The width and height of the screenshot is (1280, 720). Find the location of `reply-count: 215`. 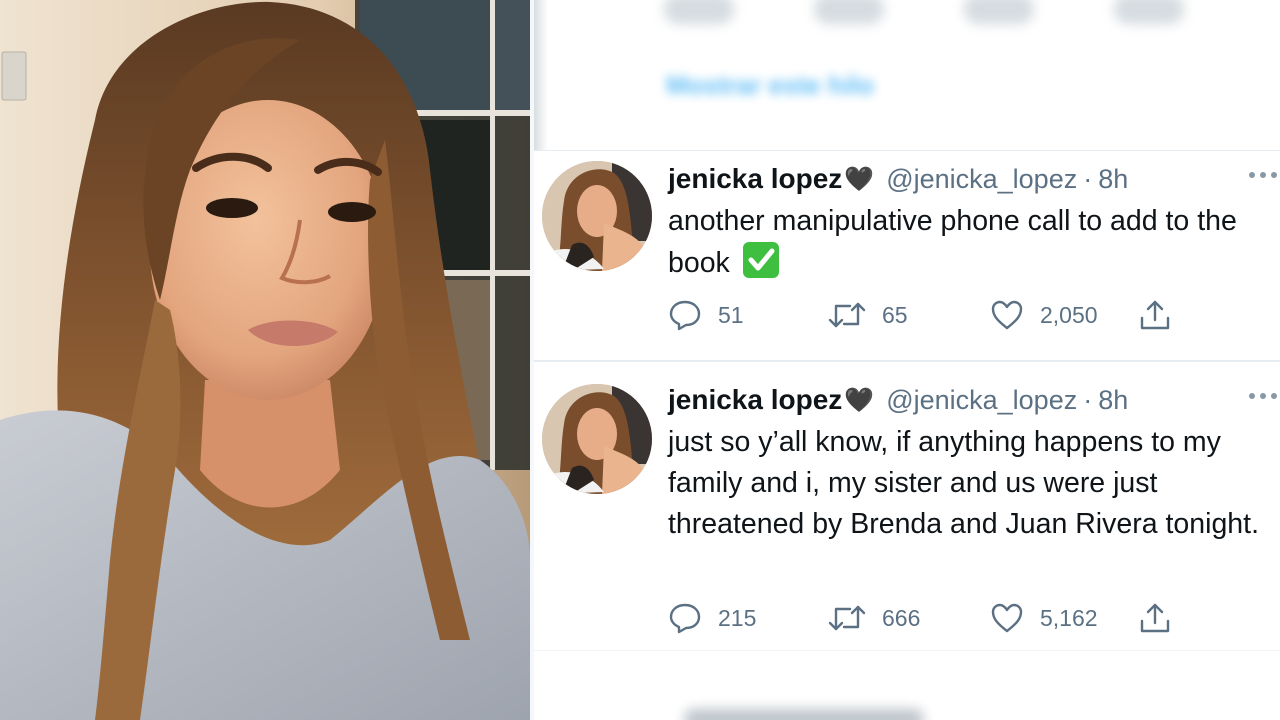

reply-count: 215 is located at coordinates (737, 617).